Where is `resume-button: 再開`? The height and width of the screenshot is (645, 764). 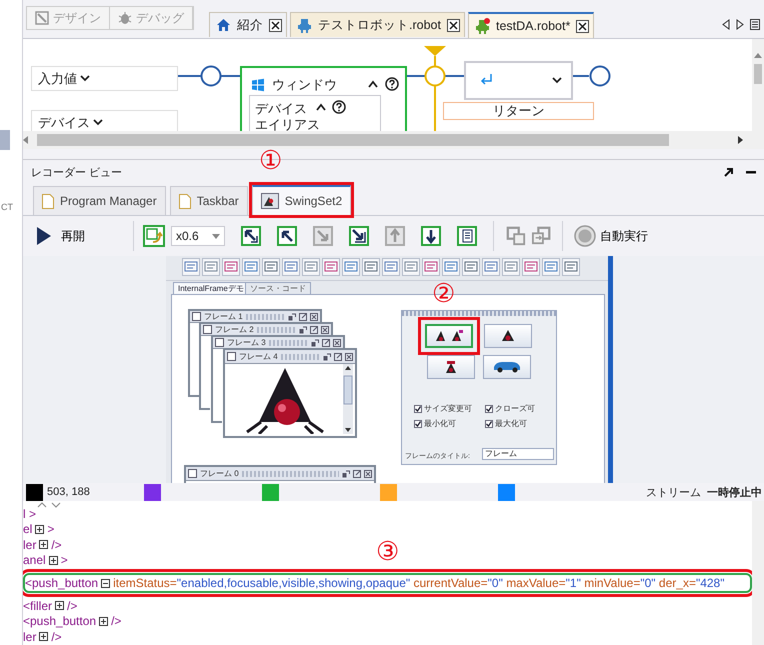 resume-button: 再開 is located at coordinates (85, 236).